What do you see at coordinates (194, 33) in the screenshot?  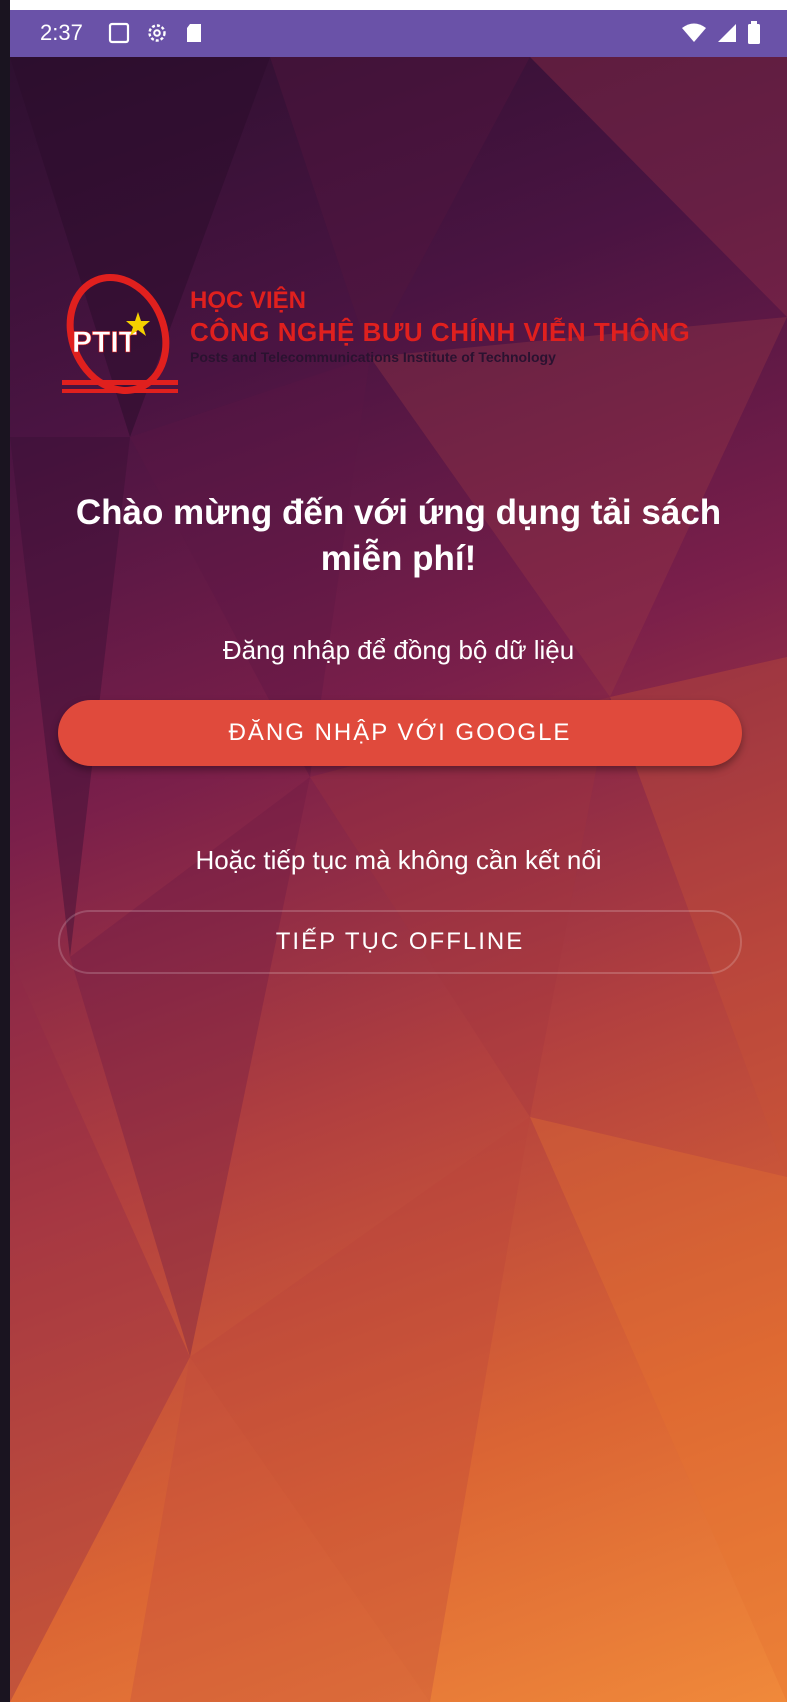 I see `sd-card-icon` at bounding box center [194, 33].